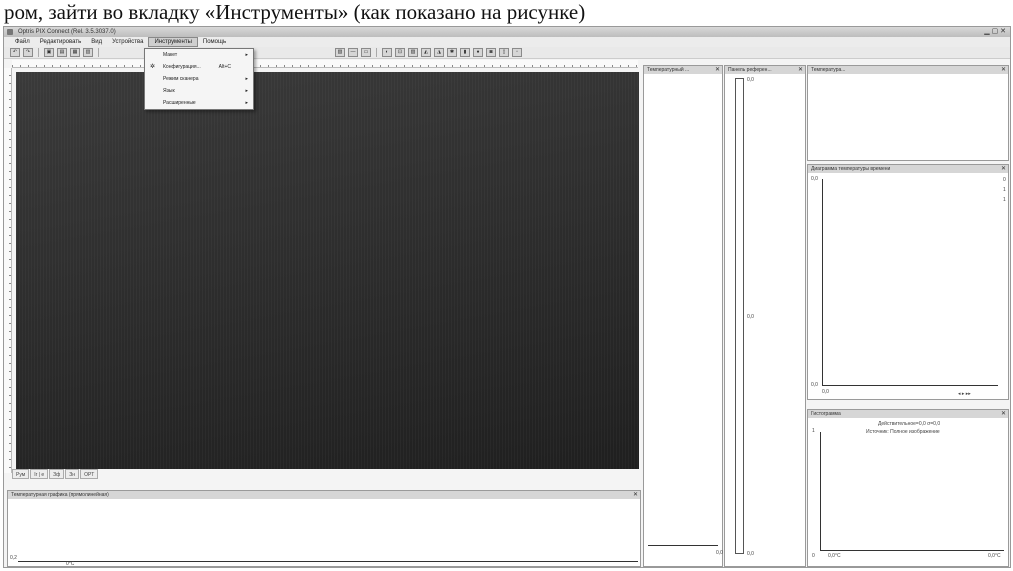 Image resolution: width=1013 pixels, height=571 pixels. Describe the element at coordinates (1004, 190) in the screenshot. I see `right-tick-1: 1` at that location.